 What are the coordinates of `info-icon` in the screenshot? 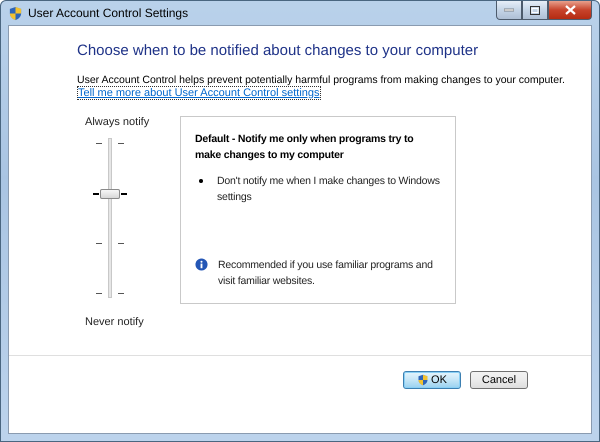 It's located at (201, 264).